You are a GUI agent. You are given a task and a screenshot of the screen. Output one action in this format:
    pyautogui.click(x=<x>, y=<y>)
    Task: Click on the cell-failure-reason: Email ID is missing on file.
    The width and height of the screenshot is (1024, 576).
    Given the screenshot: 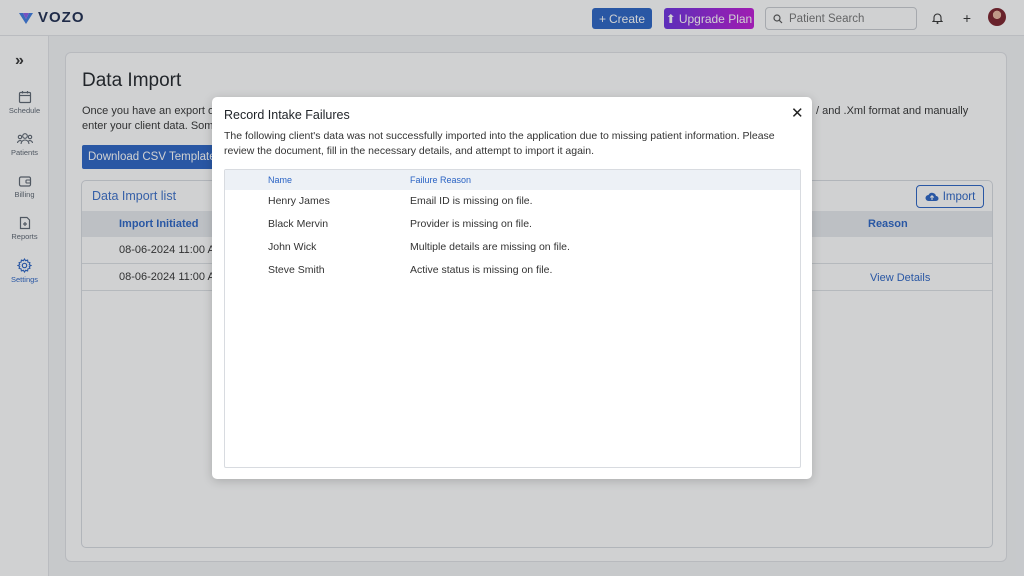 What is the action you would take?
    pyautogui.click(x=471, y=201)
    